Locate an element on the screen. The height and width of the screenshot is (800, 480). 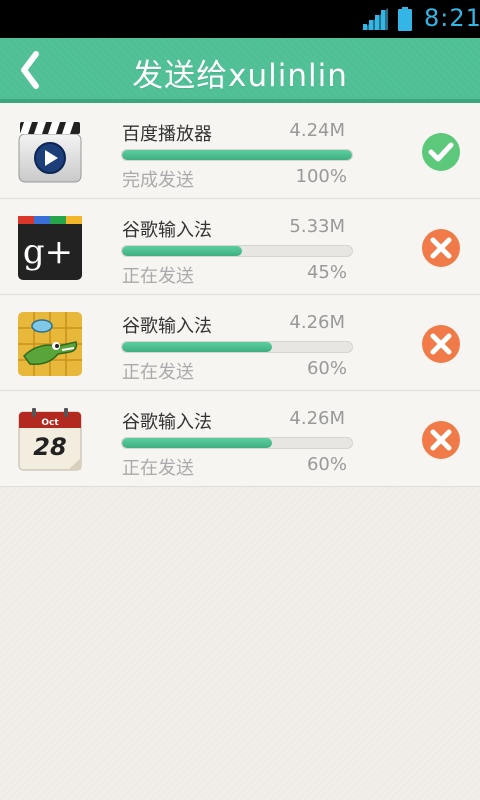
svg-text: Oct is located at coordinates (50, 423).